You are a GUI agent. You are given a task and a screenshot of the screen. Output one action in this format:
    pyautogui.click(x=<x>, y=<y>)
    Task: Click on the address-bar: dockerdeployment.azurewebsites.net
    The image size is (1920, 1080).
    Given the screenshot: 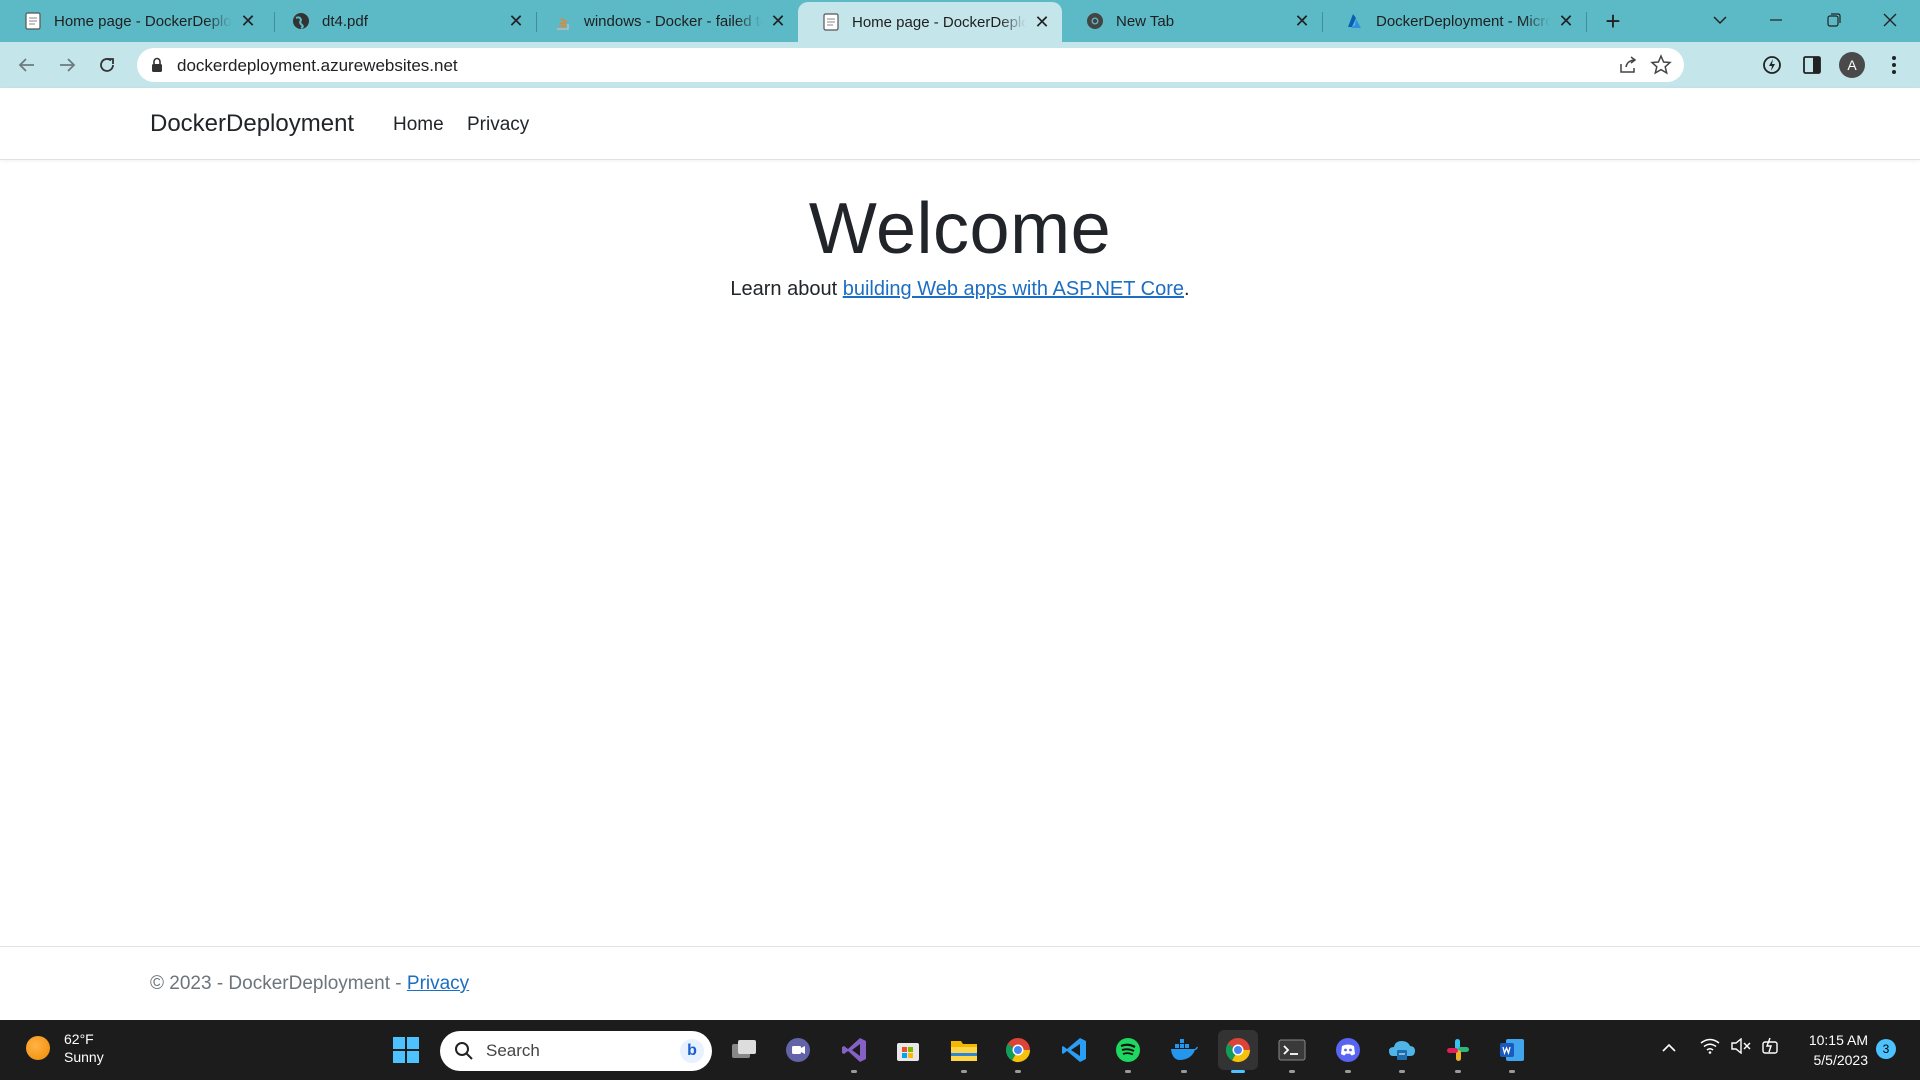 What is the action you would take?
    pyautogui.click(x=910, y=65)
    